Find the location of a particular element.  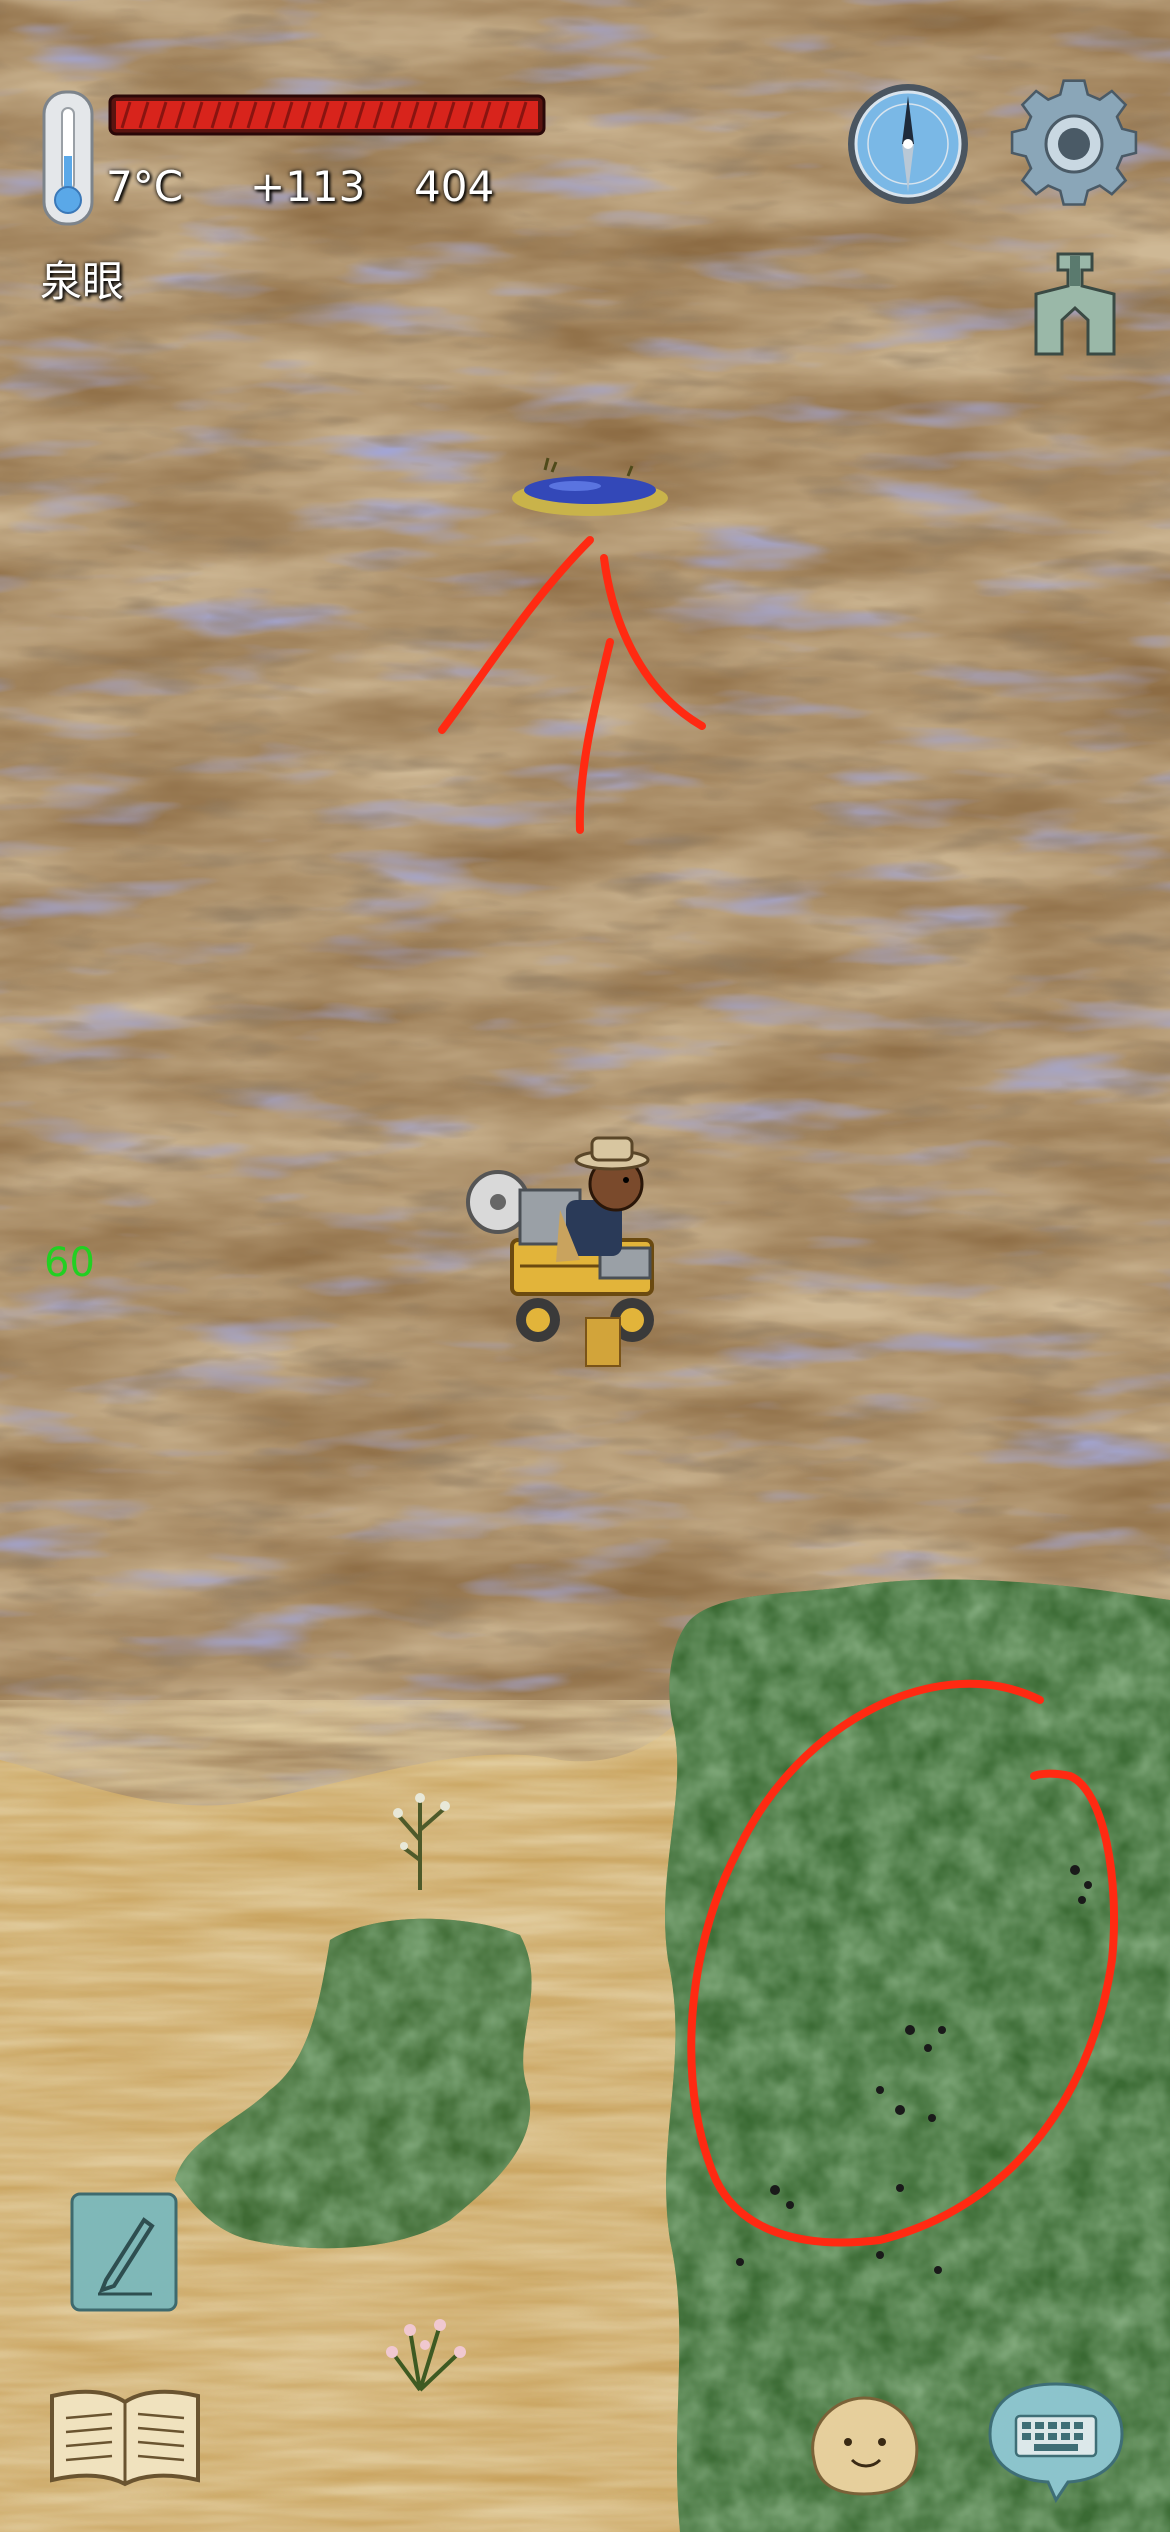

note-button is located at coordinates (124, 2252).